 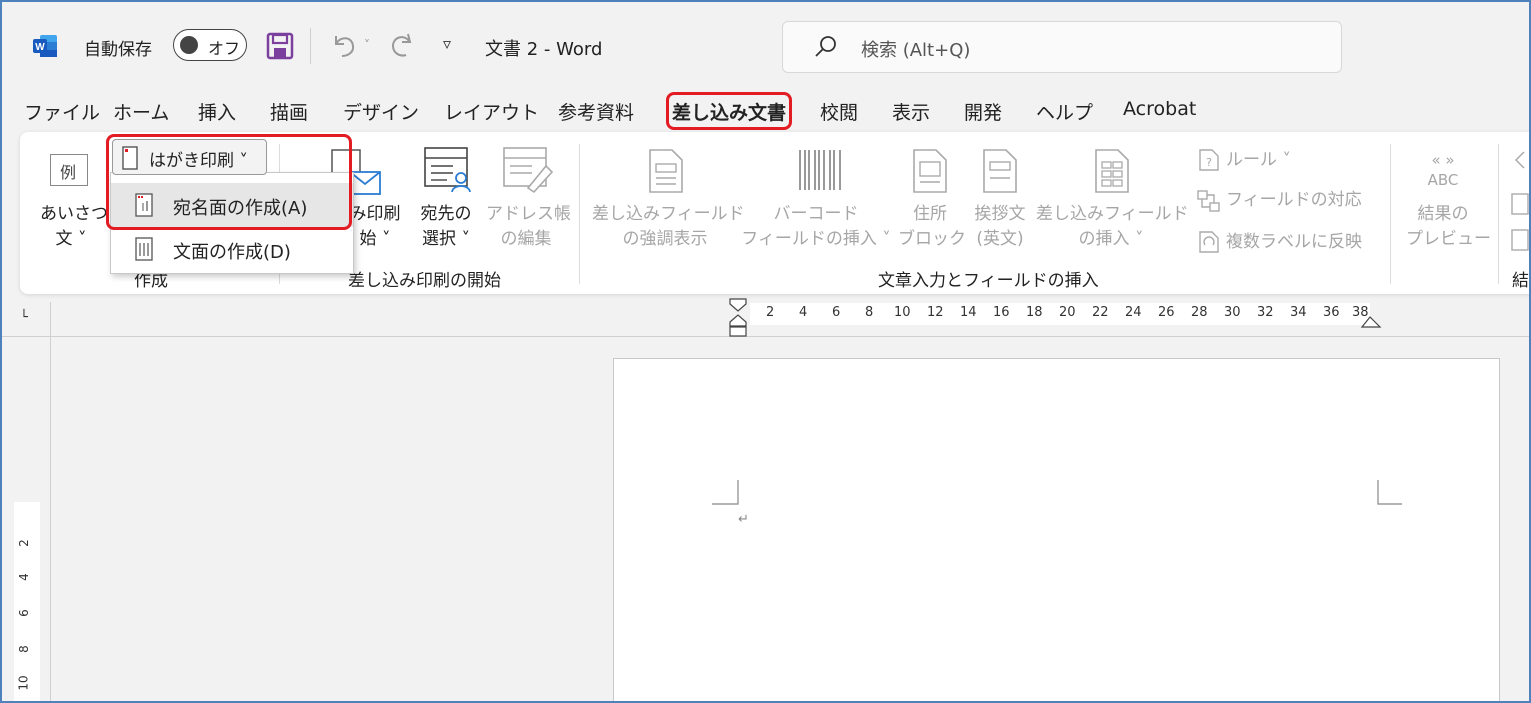 I want to click on save-icon, so click(x=280, y=46).